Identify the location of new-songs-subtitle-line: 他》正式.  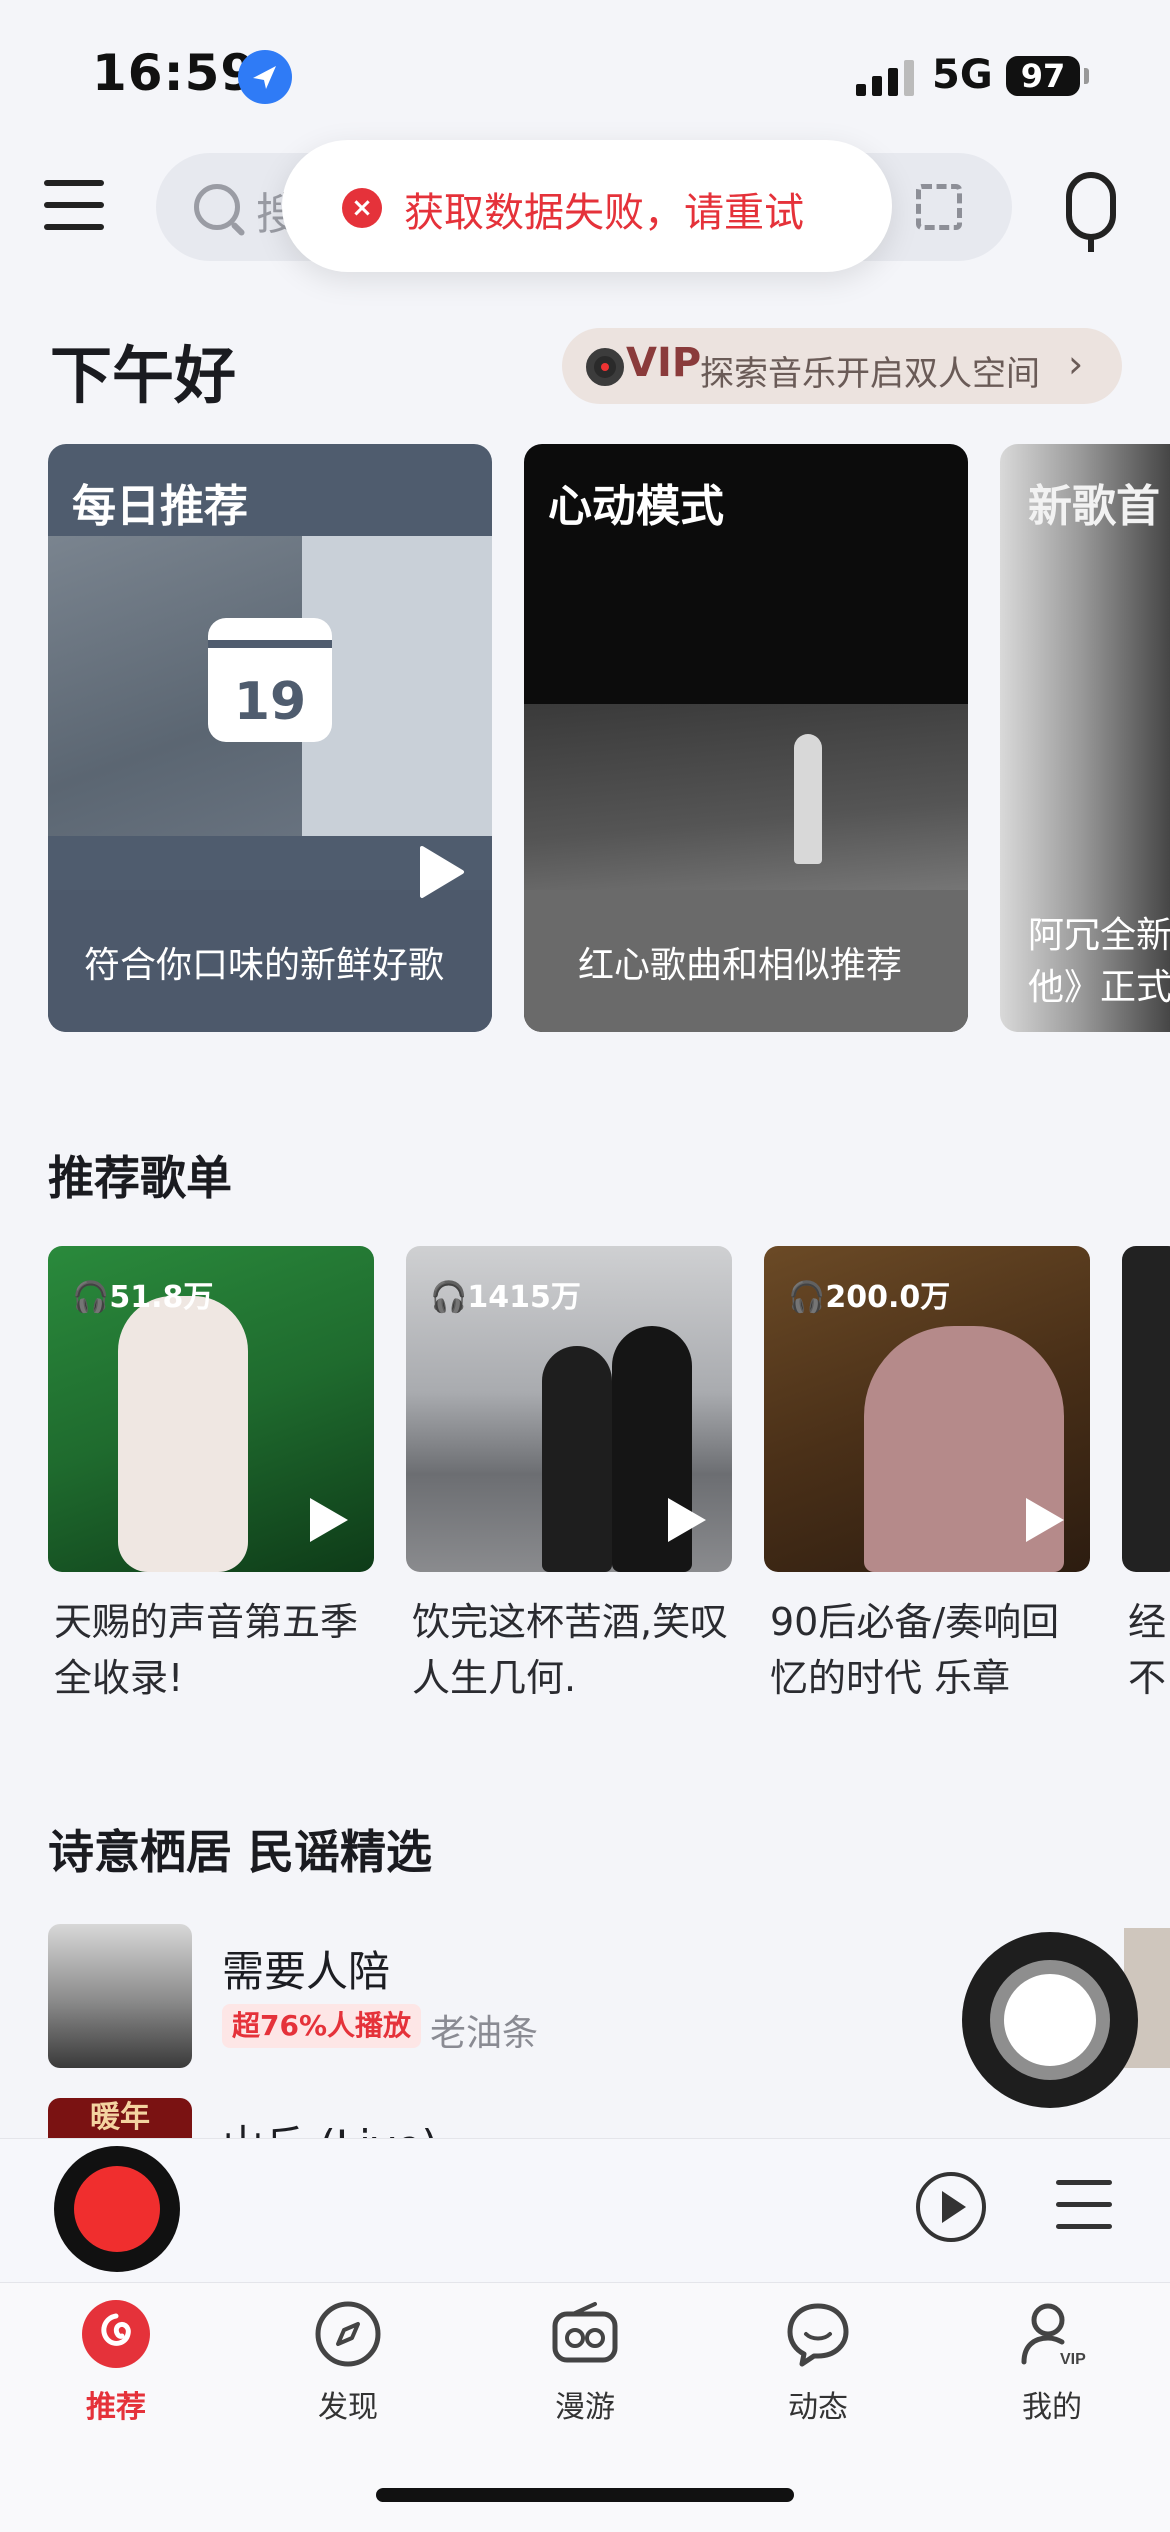
(1099, 987).